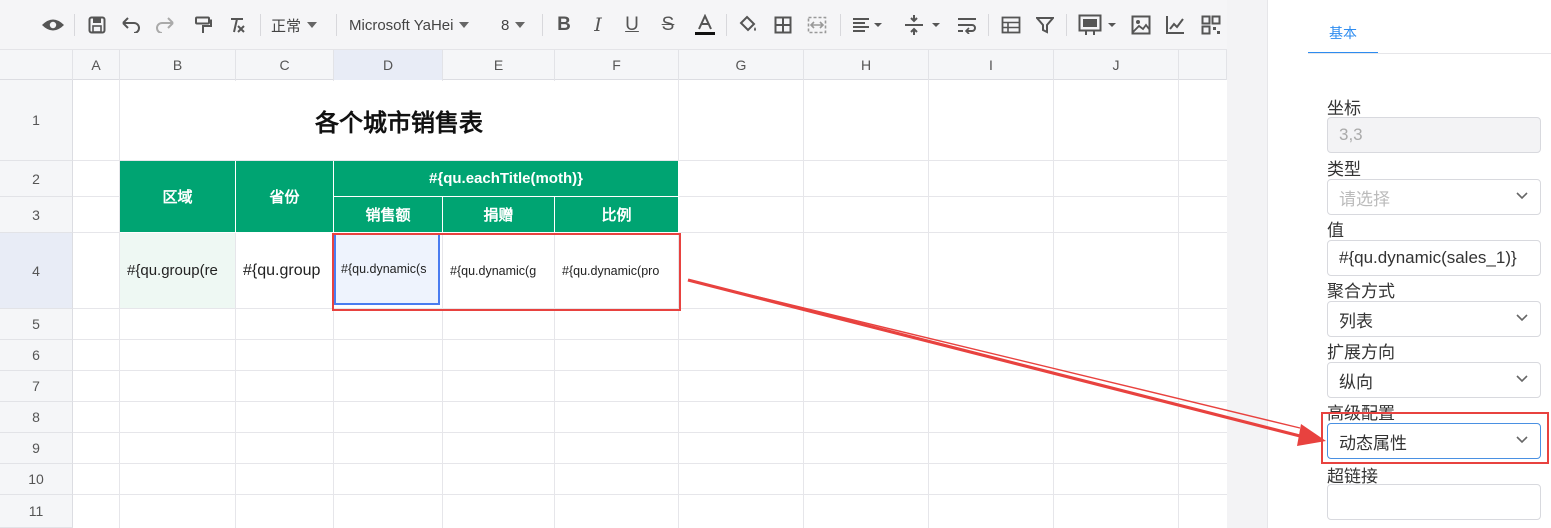  I want to click on row-header-7: 7, so click(36, 386).